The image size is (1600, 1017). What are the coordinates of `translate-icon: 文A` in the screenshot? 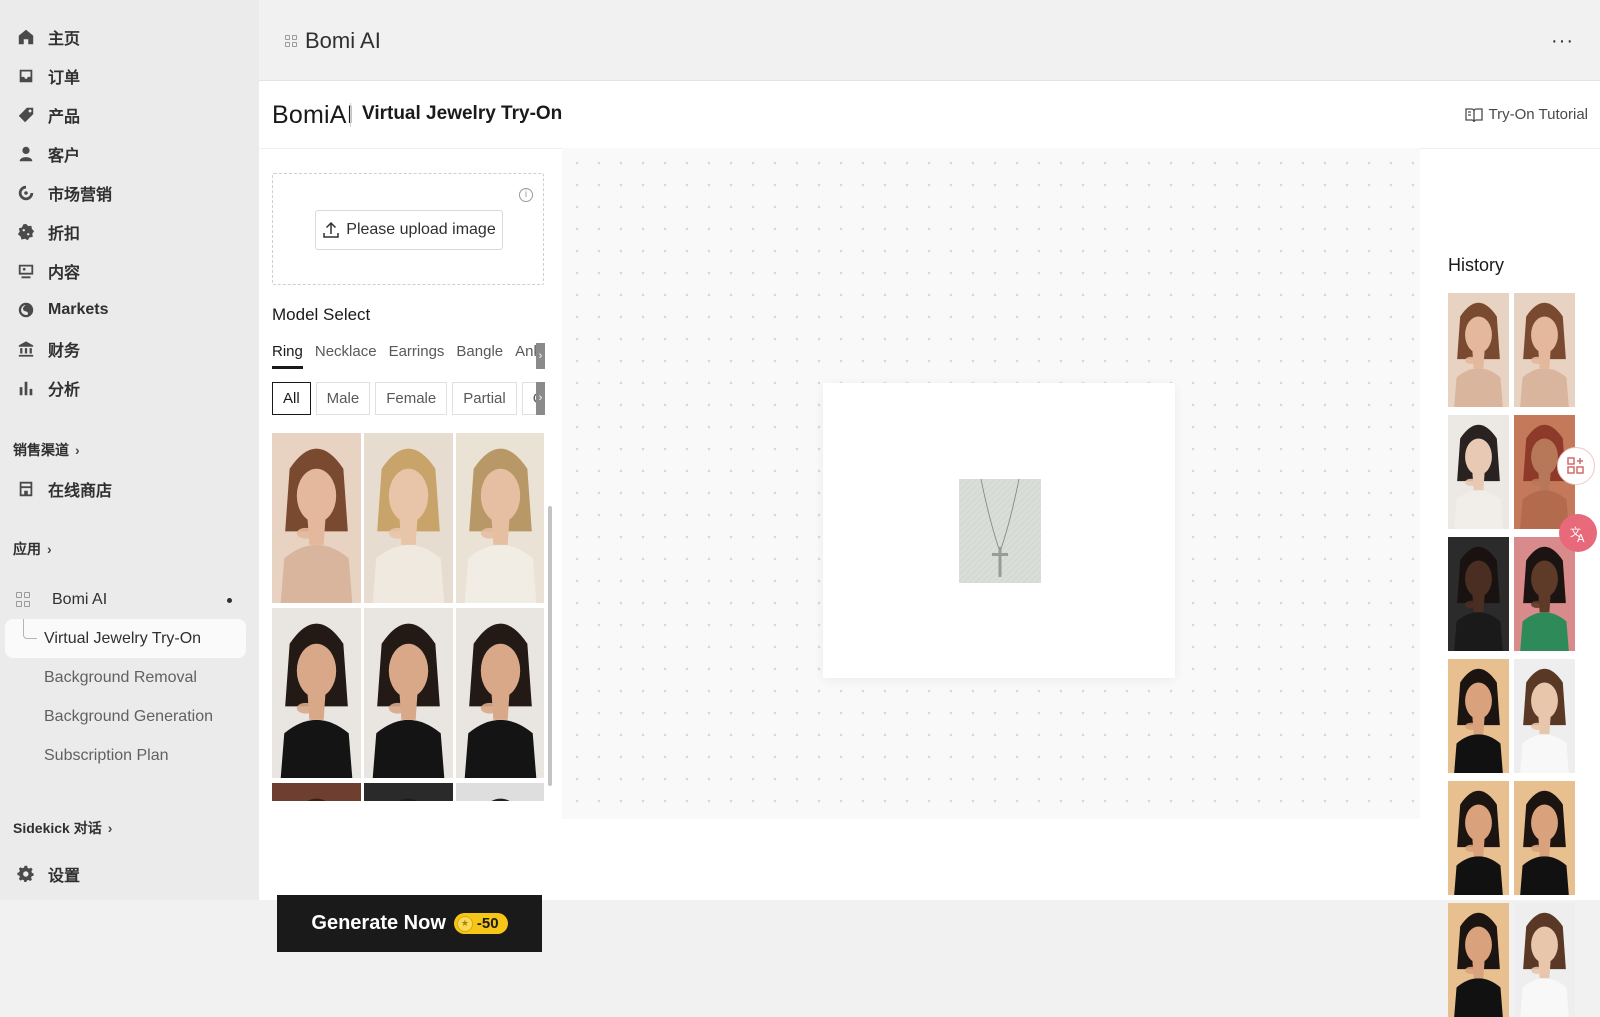 It's located at (1577, 534).